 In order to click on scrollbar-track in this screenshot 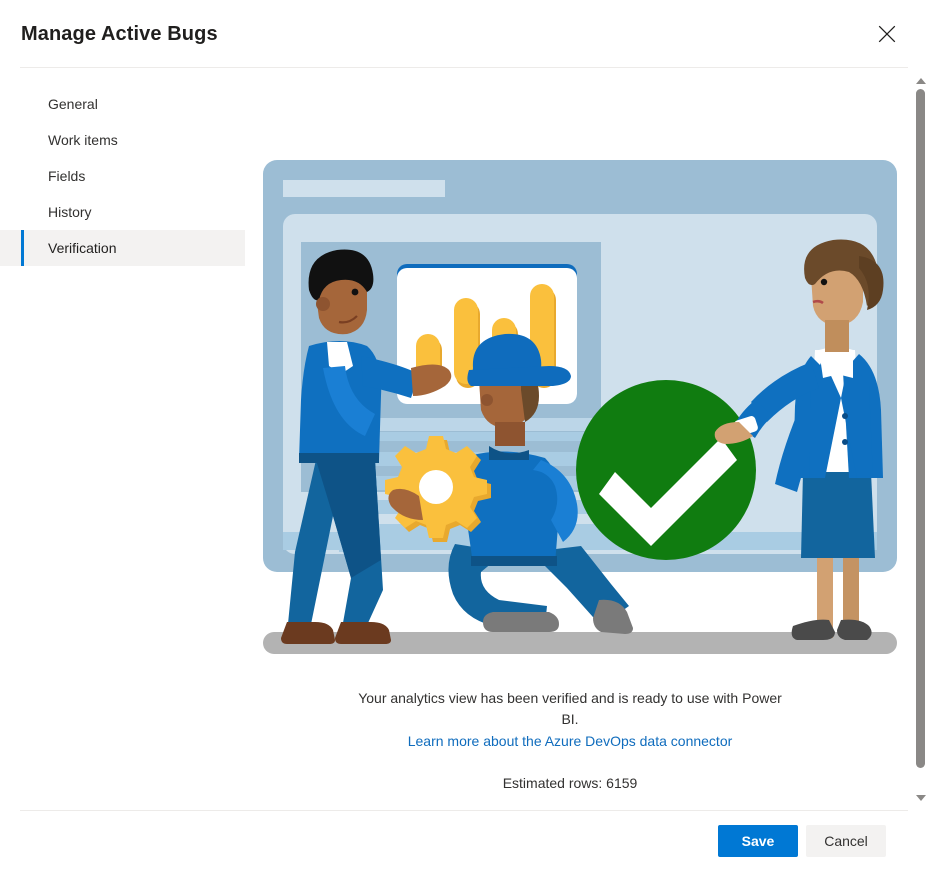, I will do `click(920, 439)`.